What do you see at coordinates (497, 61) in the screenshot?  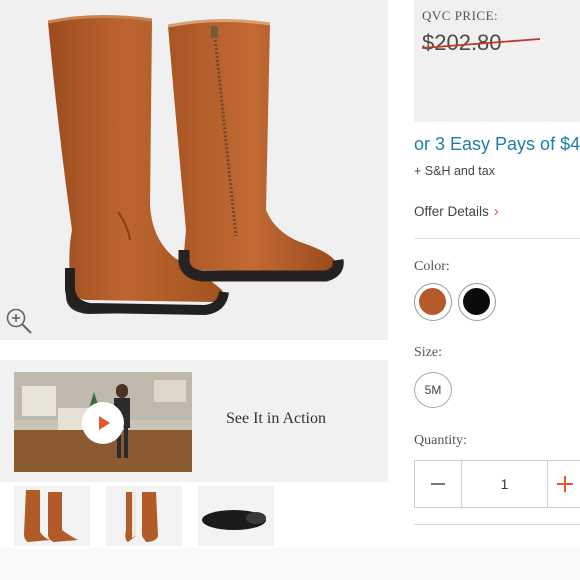 I see `price-box: QVC PRICE: $202.80` at bounding box center [497, 61].